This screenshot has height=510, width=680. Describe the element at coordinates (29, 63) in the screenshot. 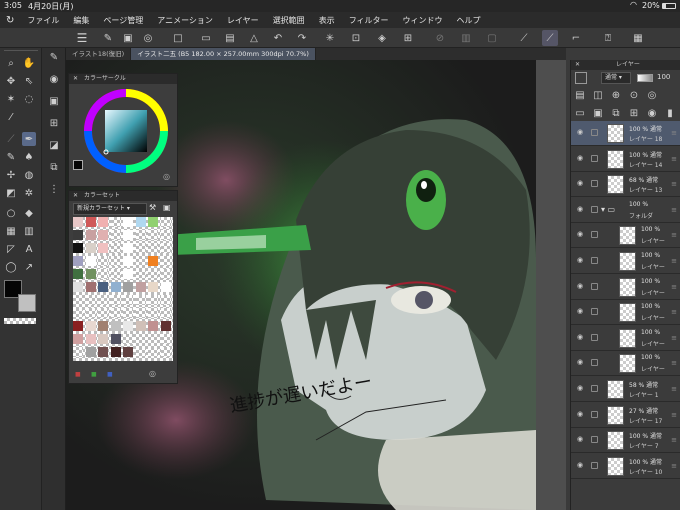

I see `hand-icon: ✋` at that location.